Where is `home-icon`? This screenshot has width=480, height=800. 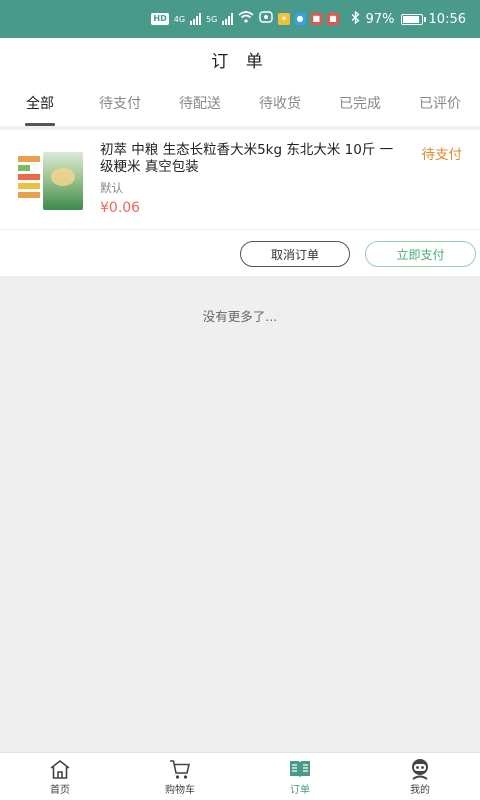
home-icon is located at coordinates (60, 769).